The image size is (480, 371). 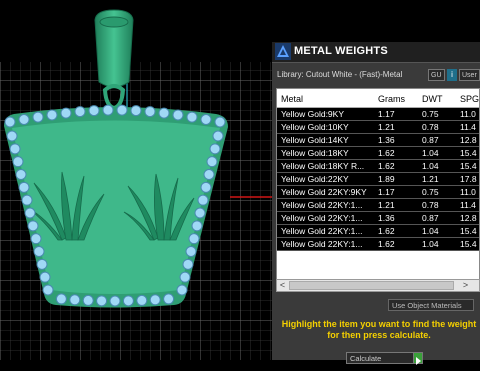 I want to click on cell-grams: 1.36, so click(x=386, y=140).